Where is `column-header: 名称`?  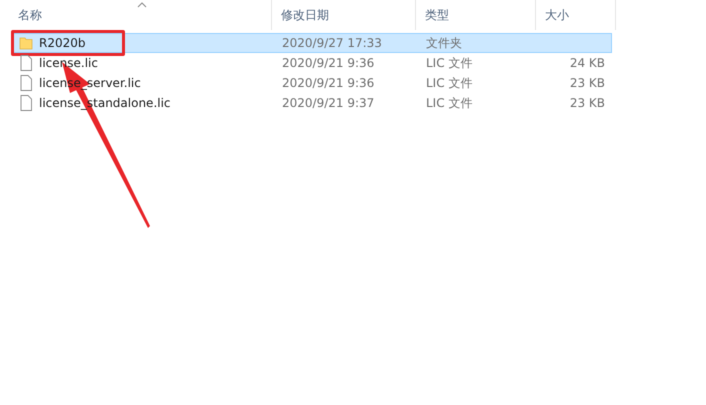
column-header: 名称 is located at coordinates (136, 15).